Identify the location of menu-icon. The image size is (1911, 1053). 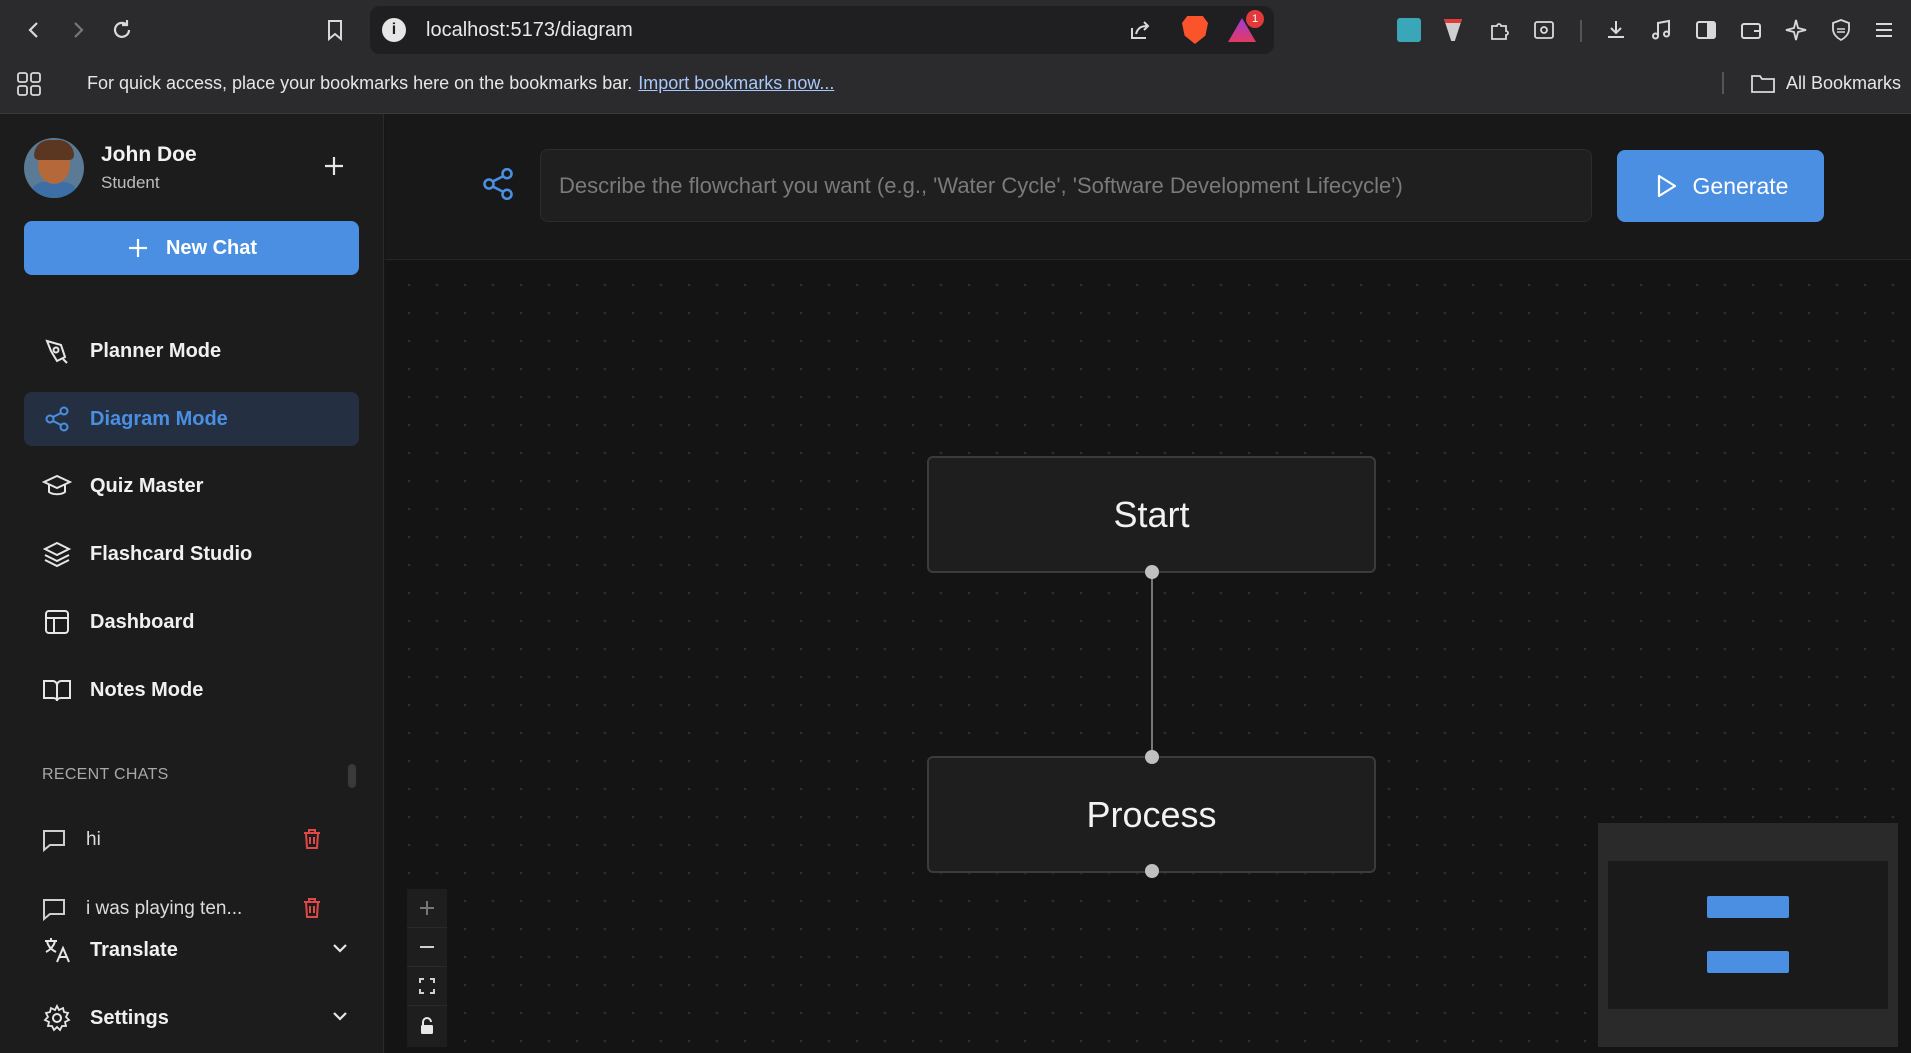
(1884, 30).